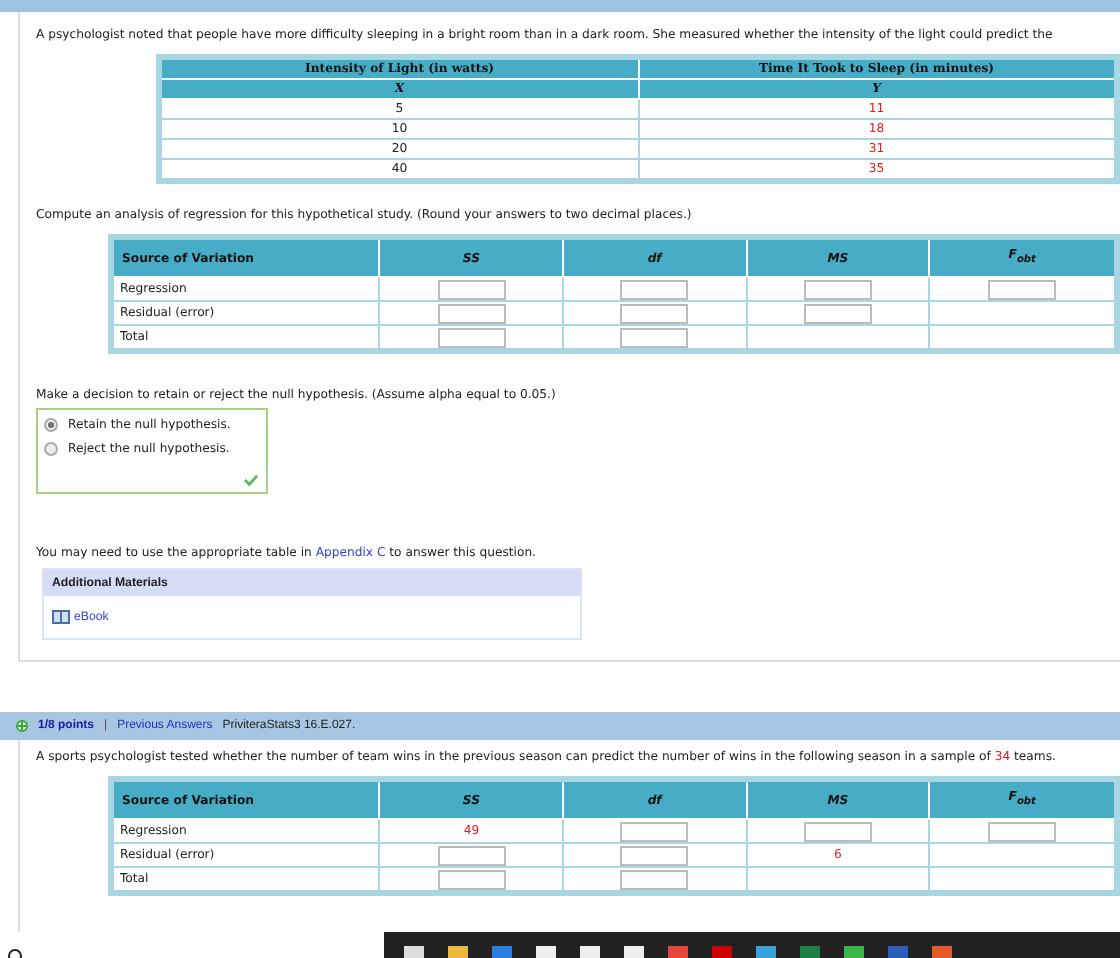  Describe the element at coordinates (61, 617) in the screenshot. I see `book-icon` at that location.